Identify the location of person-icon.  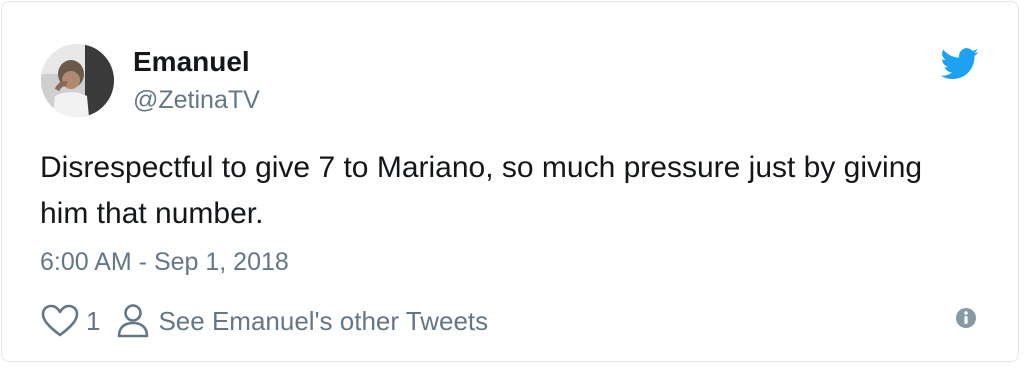
(133, 321).